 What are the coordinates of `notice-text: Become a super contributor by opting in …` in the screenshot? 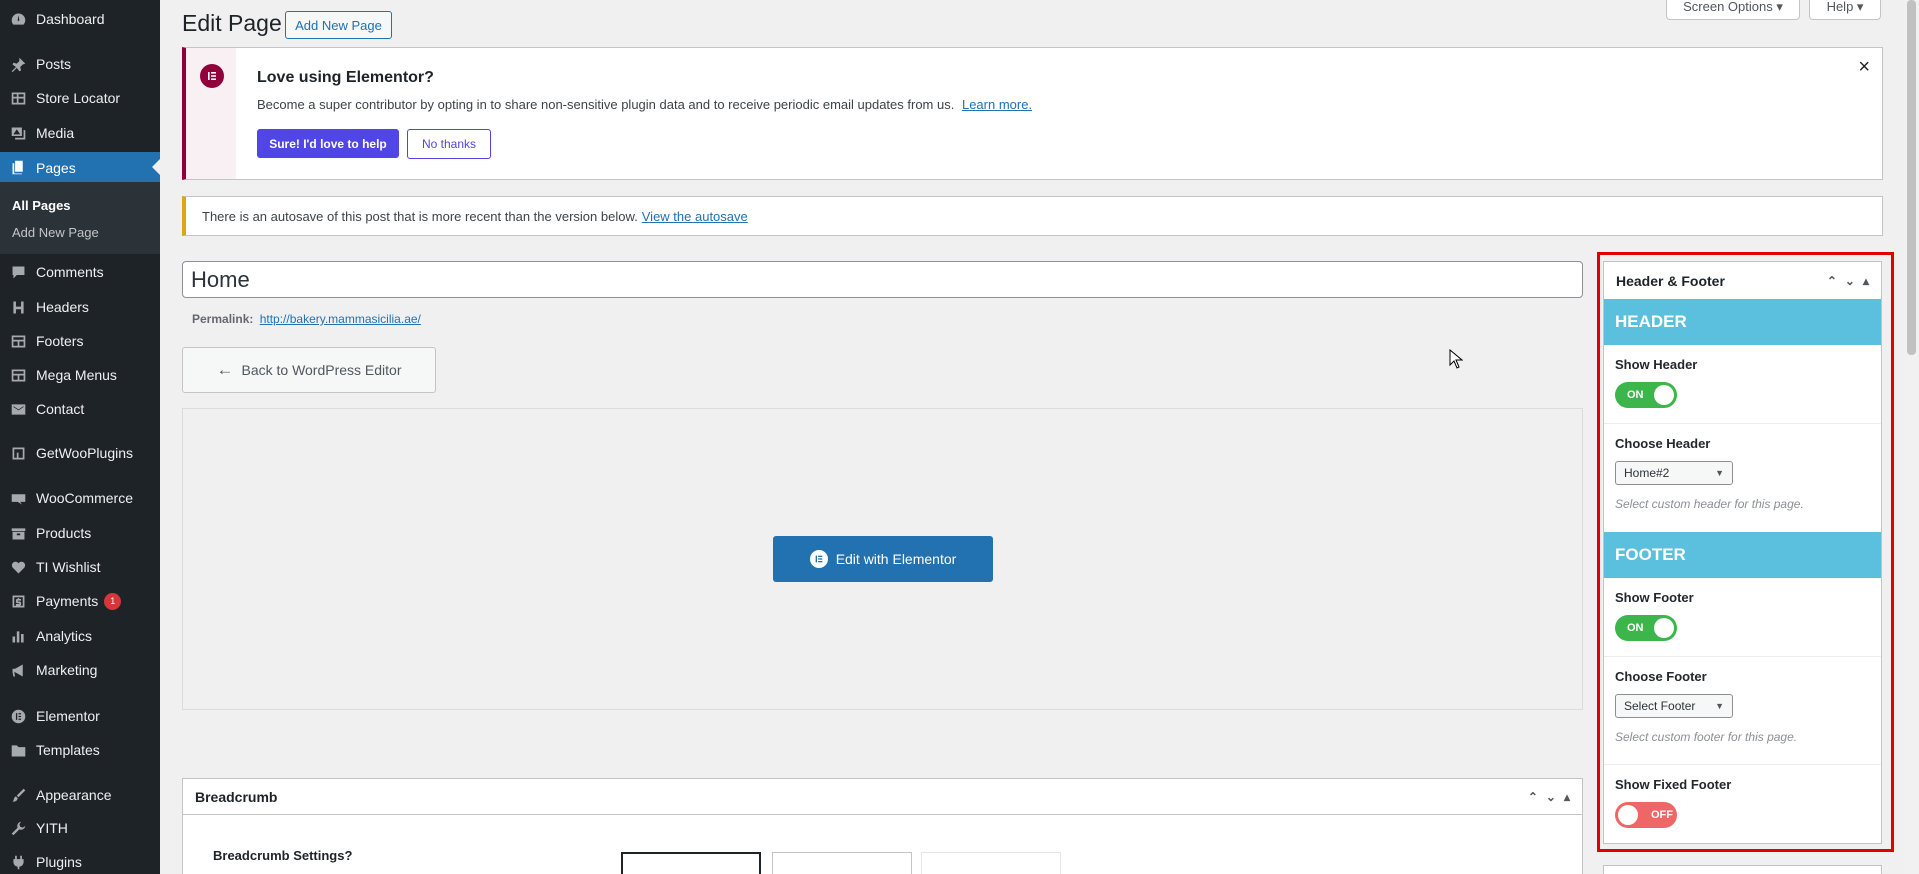 It's located at (606, 104).